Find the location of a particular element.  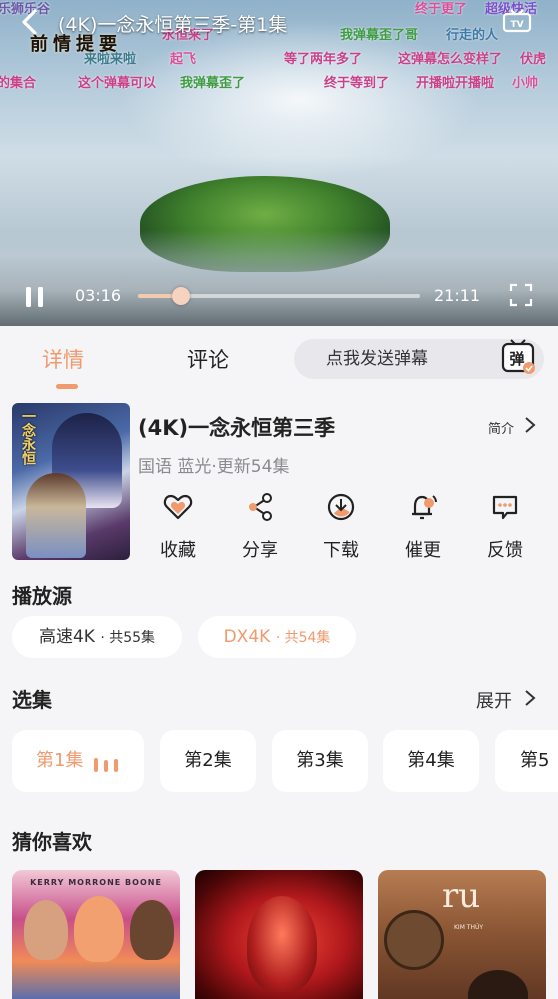

danmaku-comment: 我弹幕歪了 is located at coordinates (213, 83).